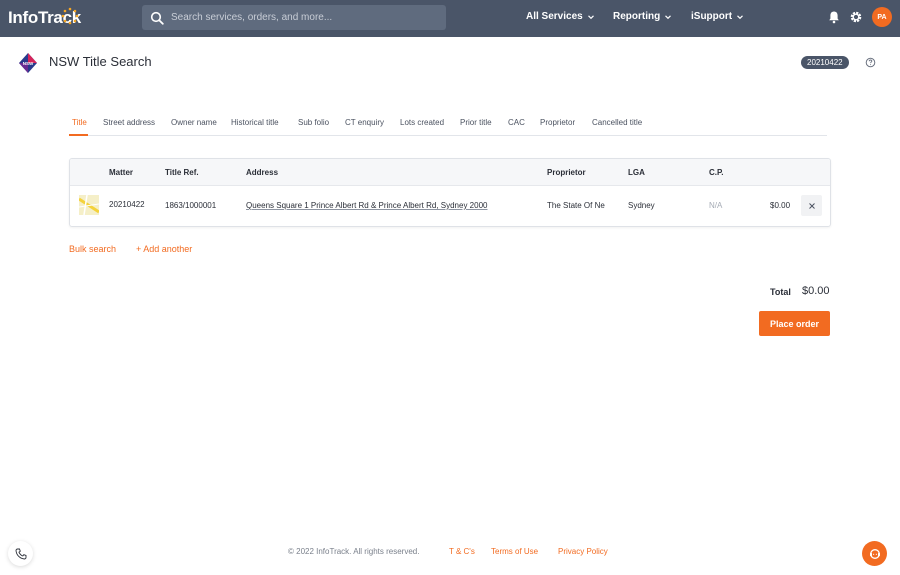  Describe the element at coordinates (557, 122) in the screenshot. I see `tab-proprietor: Proprietor` at that location.